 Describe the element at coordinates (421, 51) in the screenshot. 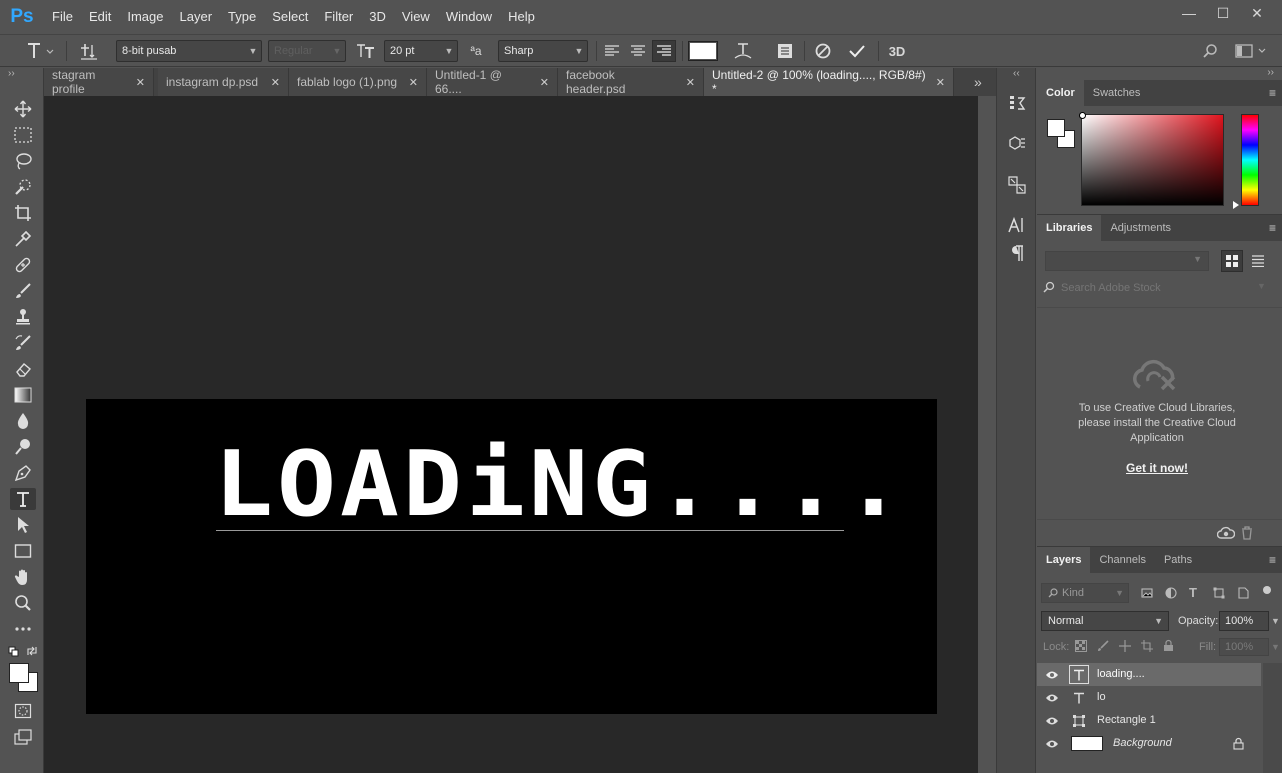

I see `font-size-select: 20 pt ▼` at that location.